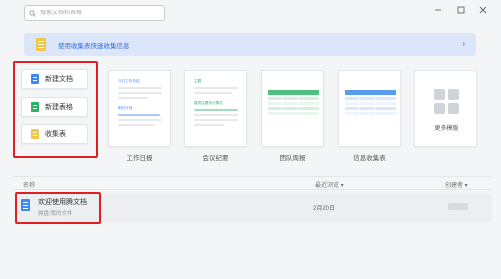 Image resolution: width=501 pixels, height=279 pixels. What do you see at coordinates (35, 107) in the screenshot?
I see `sheet-icon` at bounding box center [35, 107].